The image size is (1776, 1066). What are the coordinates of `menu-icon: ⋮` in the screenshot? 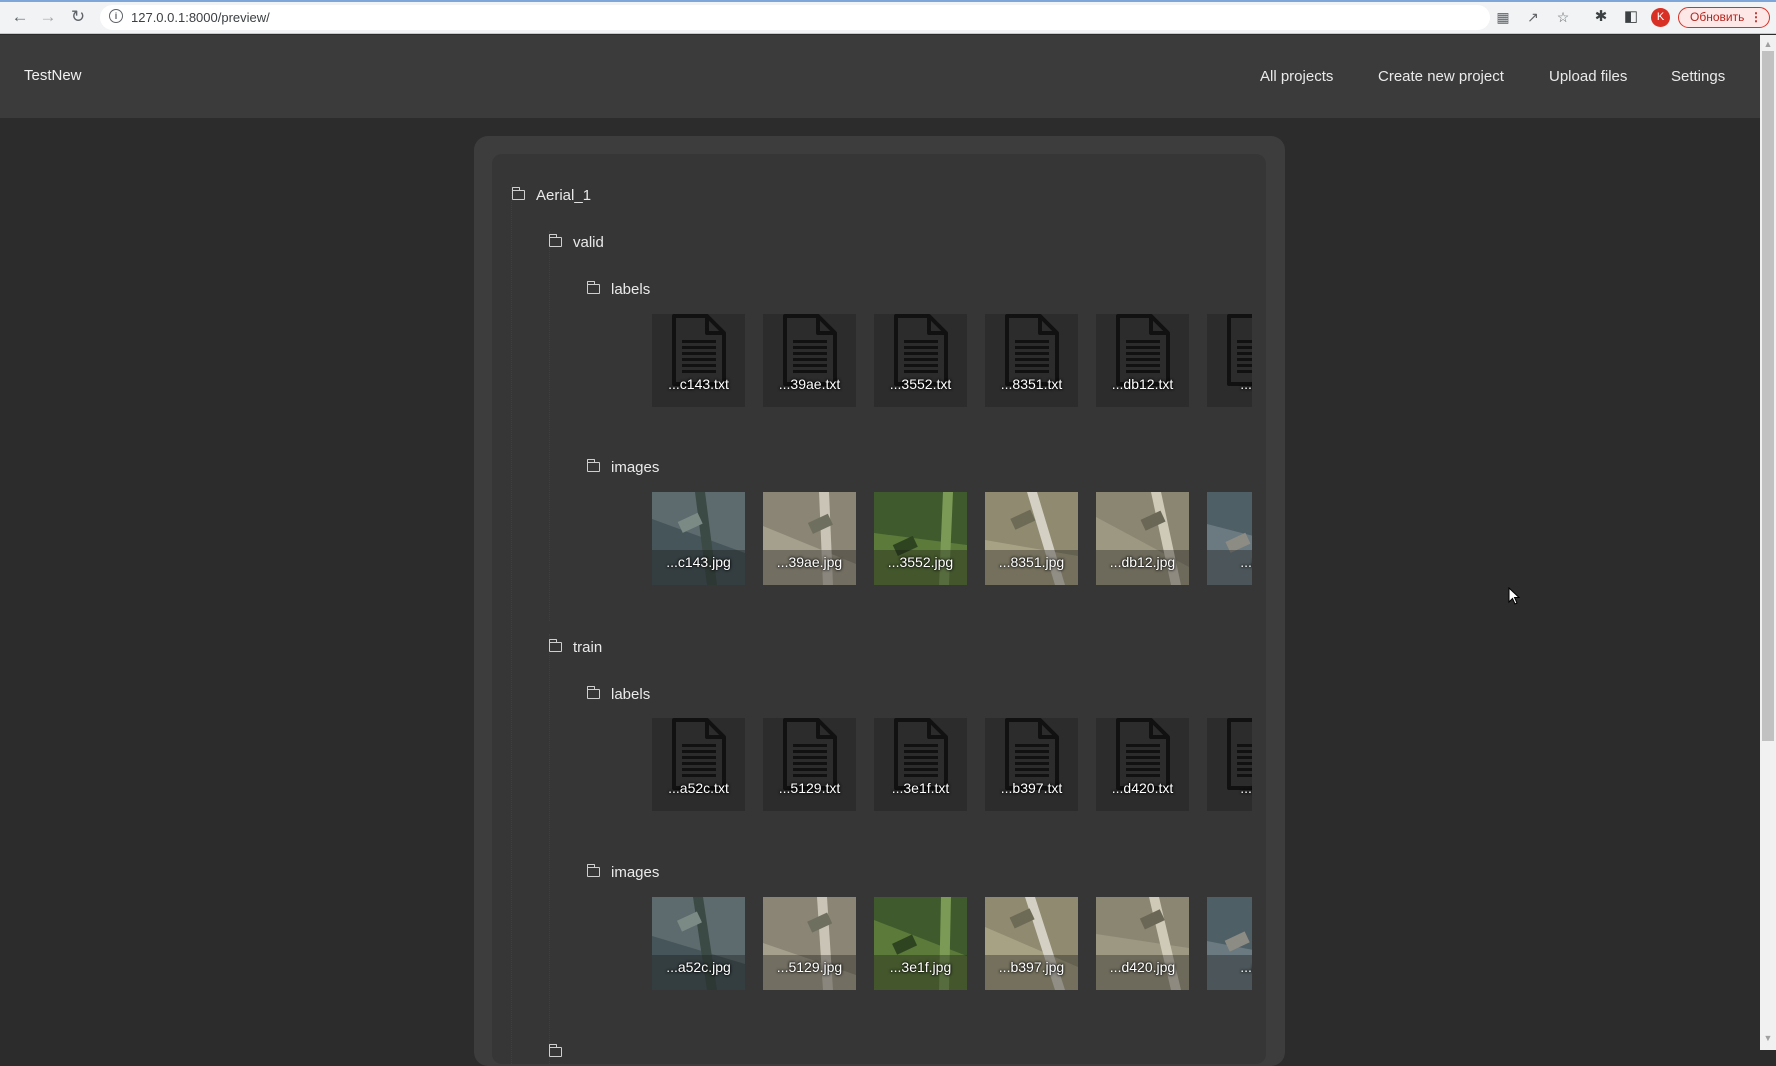 It's located at (1756, 17).